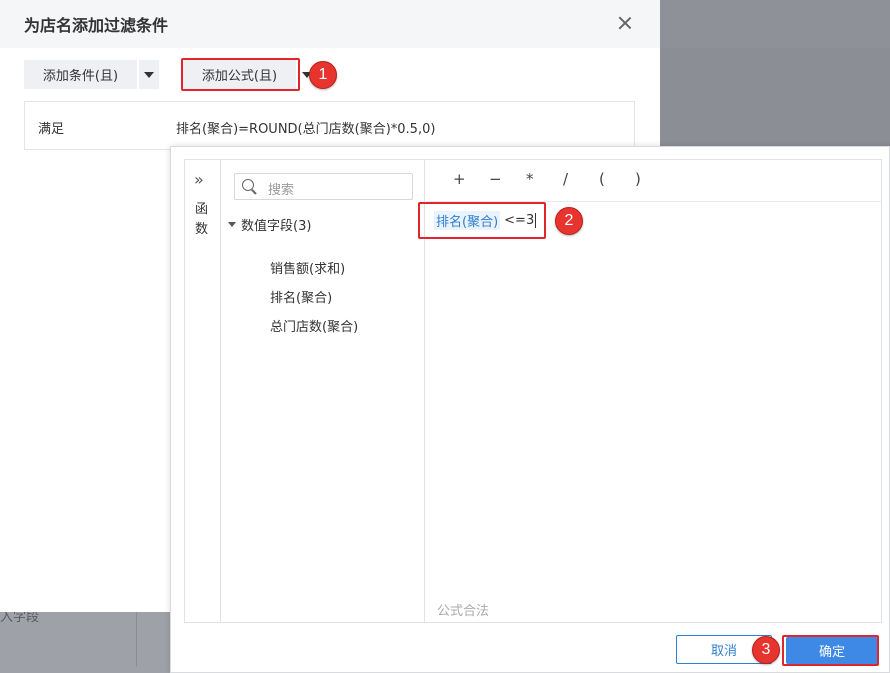 Image resolution: width=890 pixels, height=673 pixels. What do you see at coordinates (250, 187) in the screenshot?
I see `search-icon` at bounding box center [250, 187].